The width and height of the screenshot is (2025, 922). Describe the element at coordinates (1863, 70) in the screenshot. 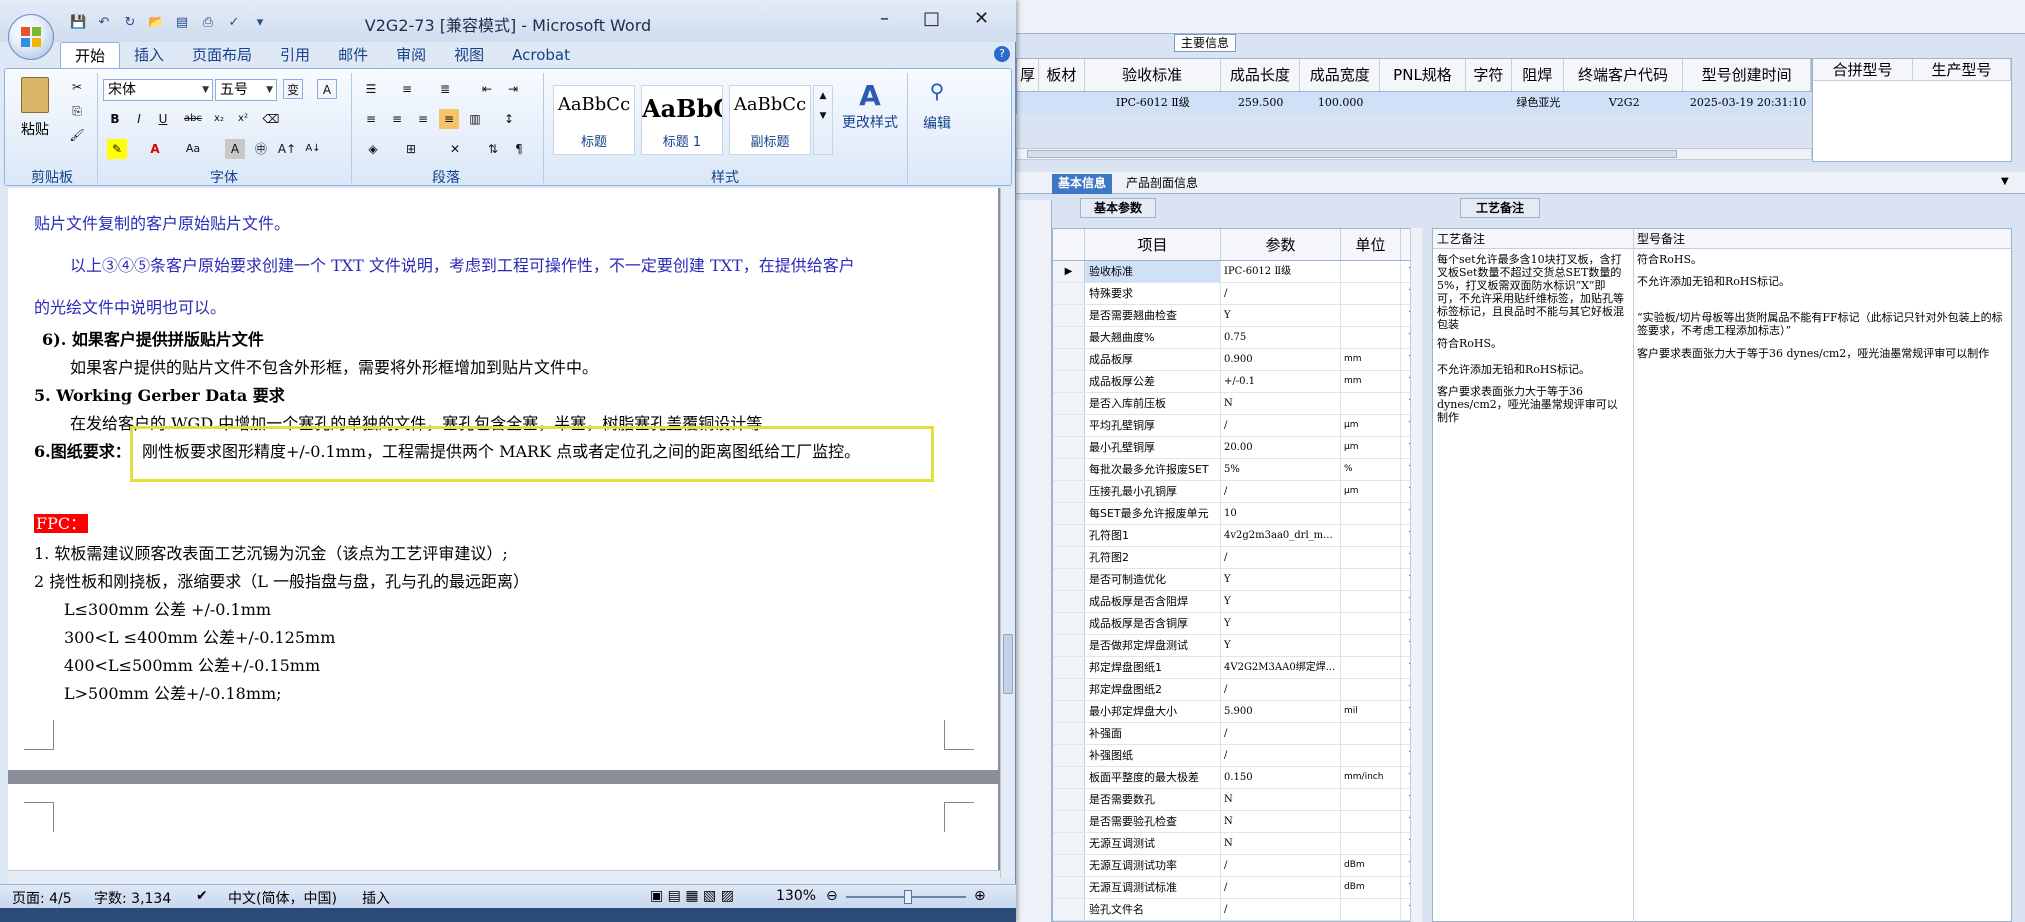

I see `column-header: 合拼型号` at that location.